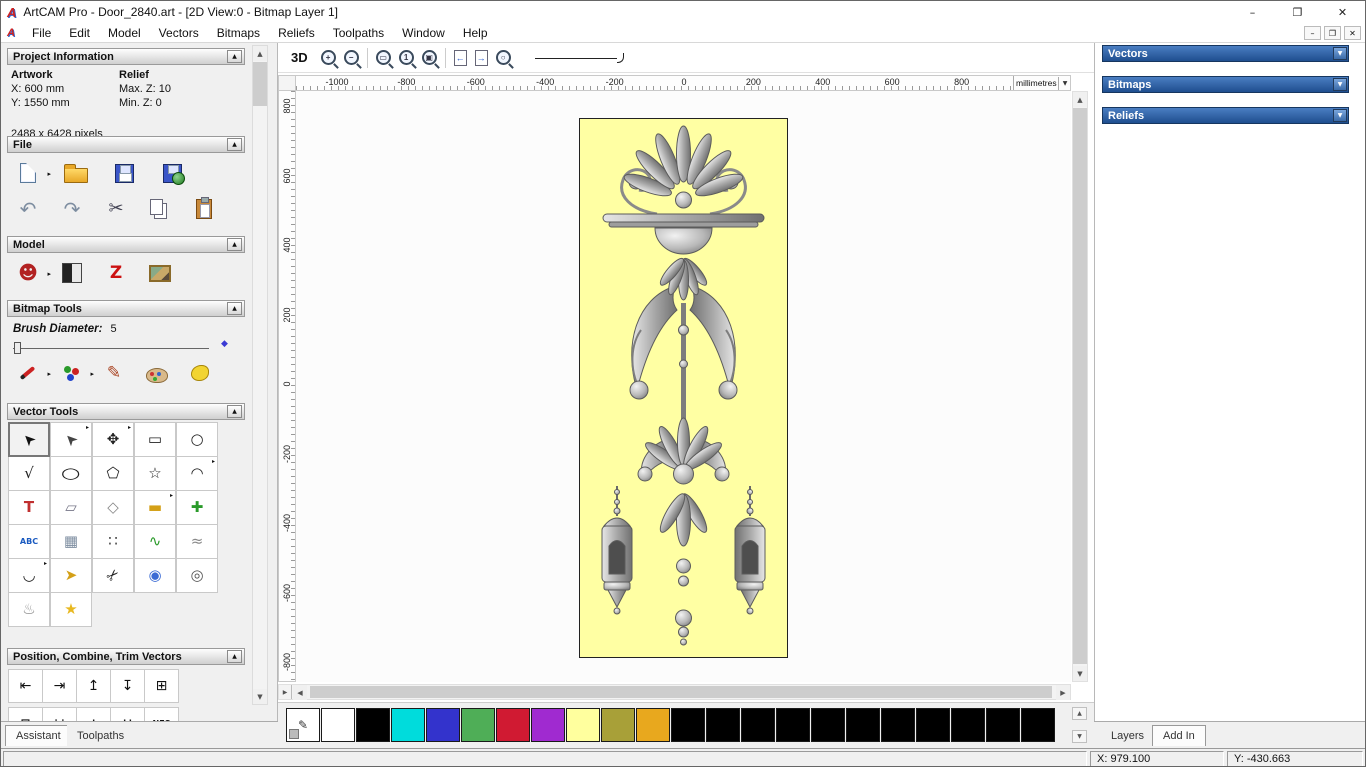  I want to click on relief-wizard-icon: ☻ ▸, so click(32, 273).